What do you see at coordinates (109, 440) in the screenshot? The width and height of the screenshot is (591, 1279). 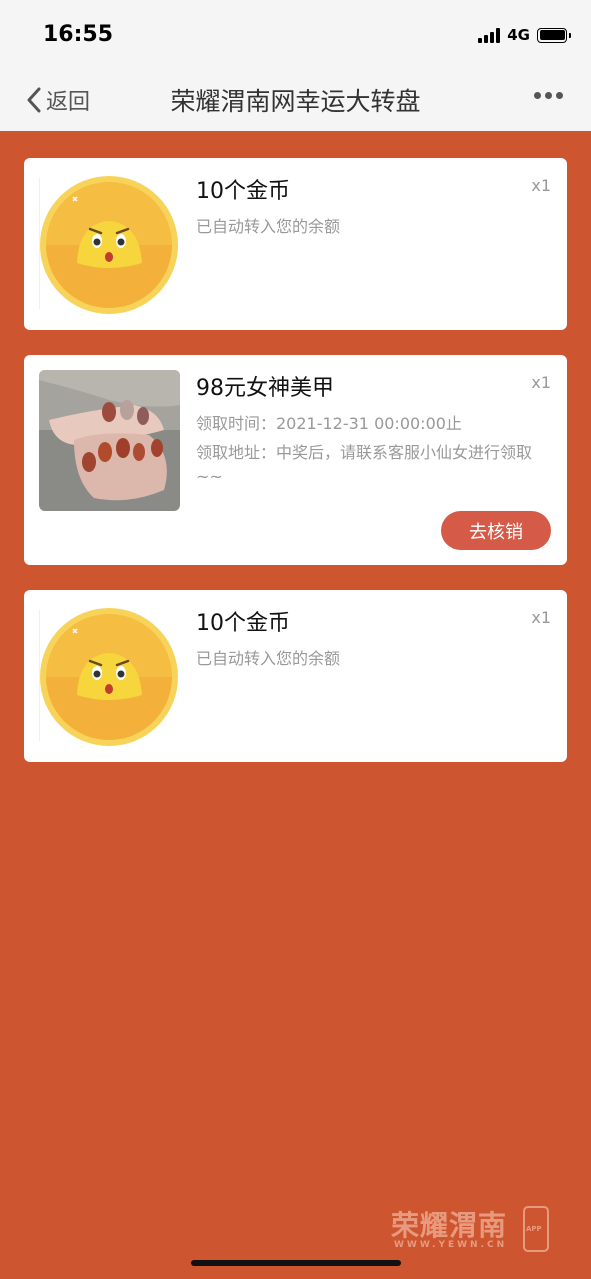 I see `manicure-photo` at bounding box center [109, 440].